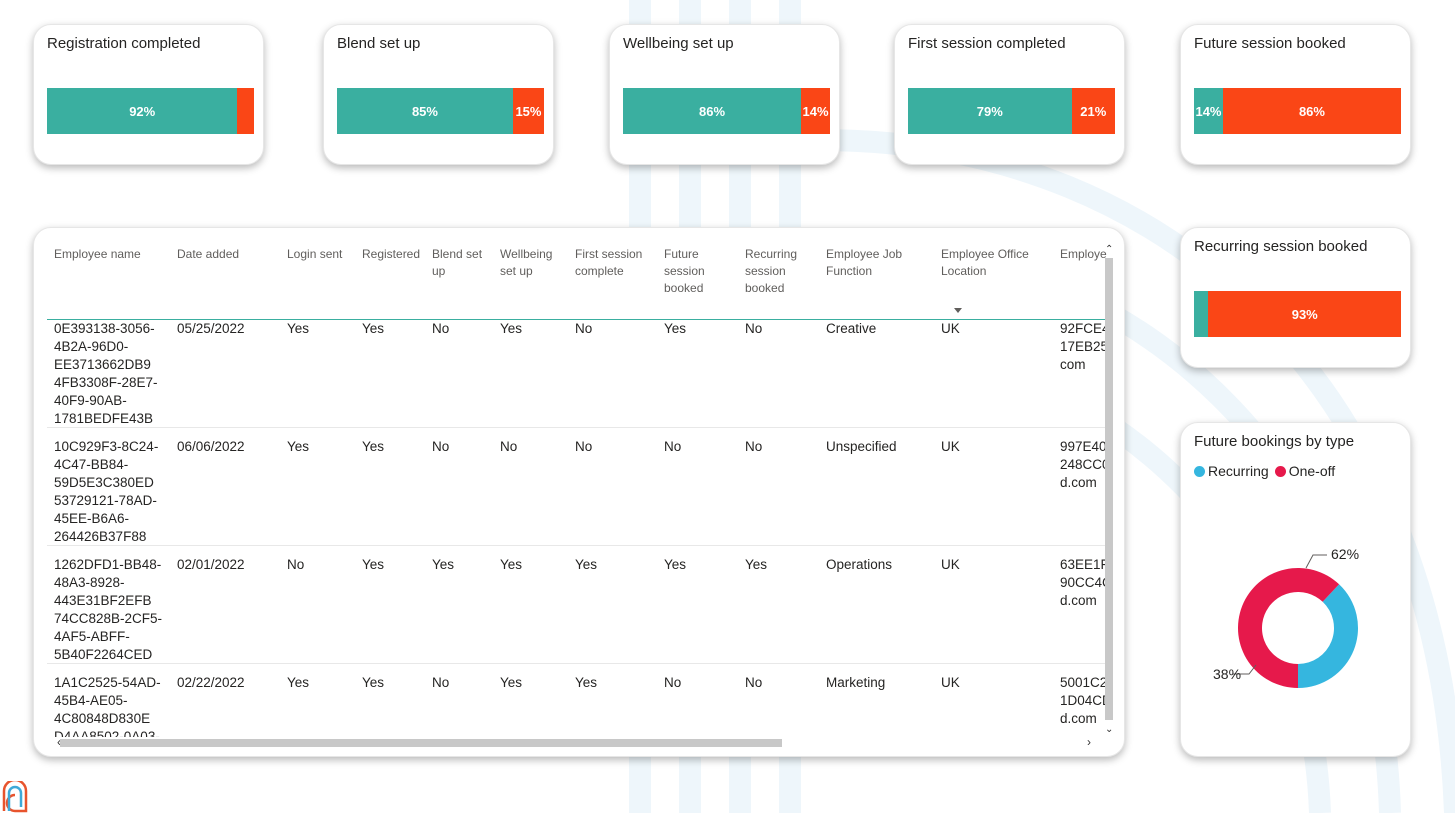 The image size is (1455, 813). I want to click on kpi-card-registration: Registration completed 92%, so click(148, 94).